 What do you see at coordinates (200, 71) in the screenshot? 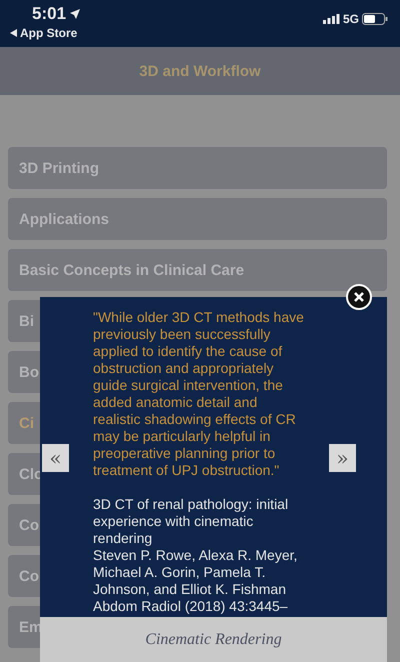
I see `page-title: 3D and Workflow` at bounding box center [200, 71].